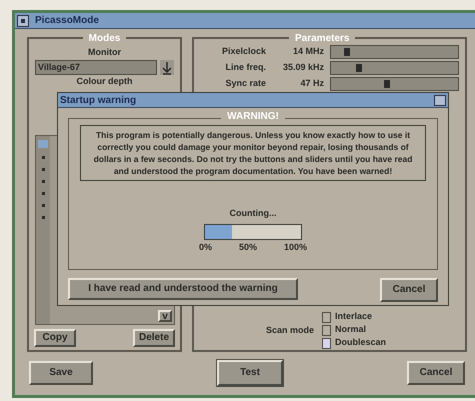 Image resolution: width=475 pixels, height=401 pixels. I want to click on dialog-title: Startup warning, so click(98, 101).